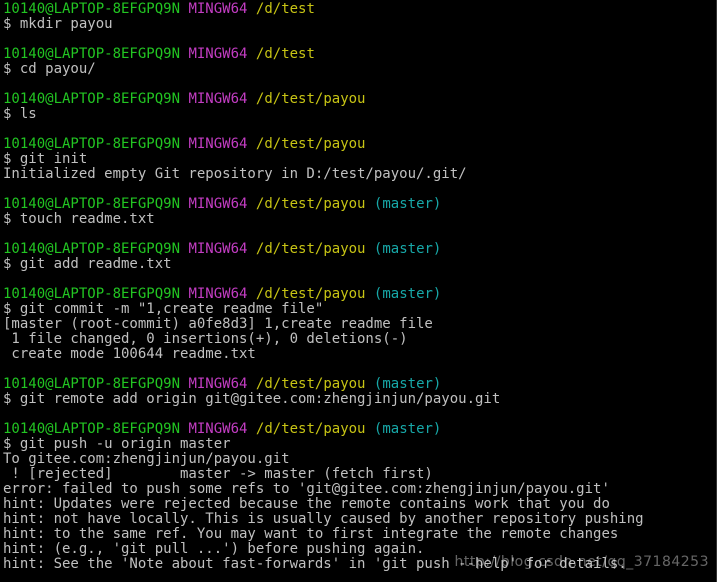 This screenshot has width=717, height=582. What do you see at coordinates (87, 264) in the screenshot?
I see `command-line: $ git add readme.txt` at bounding box center [87, 264].